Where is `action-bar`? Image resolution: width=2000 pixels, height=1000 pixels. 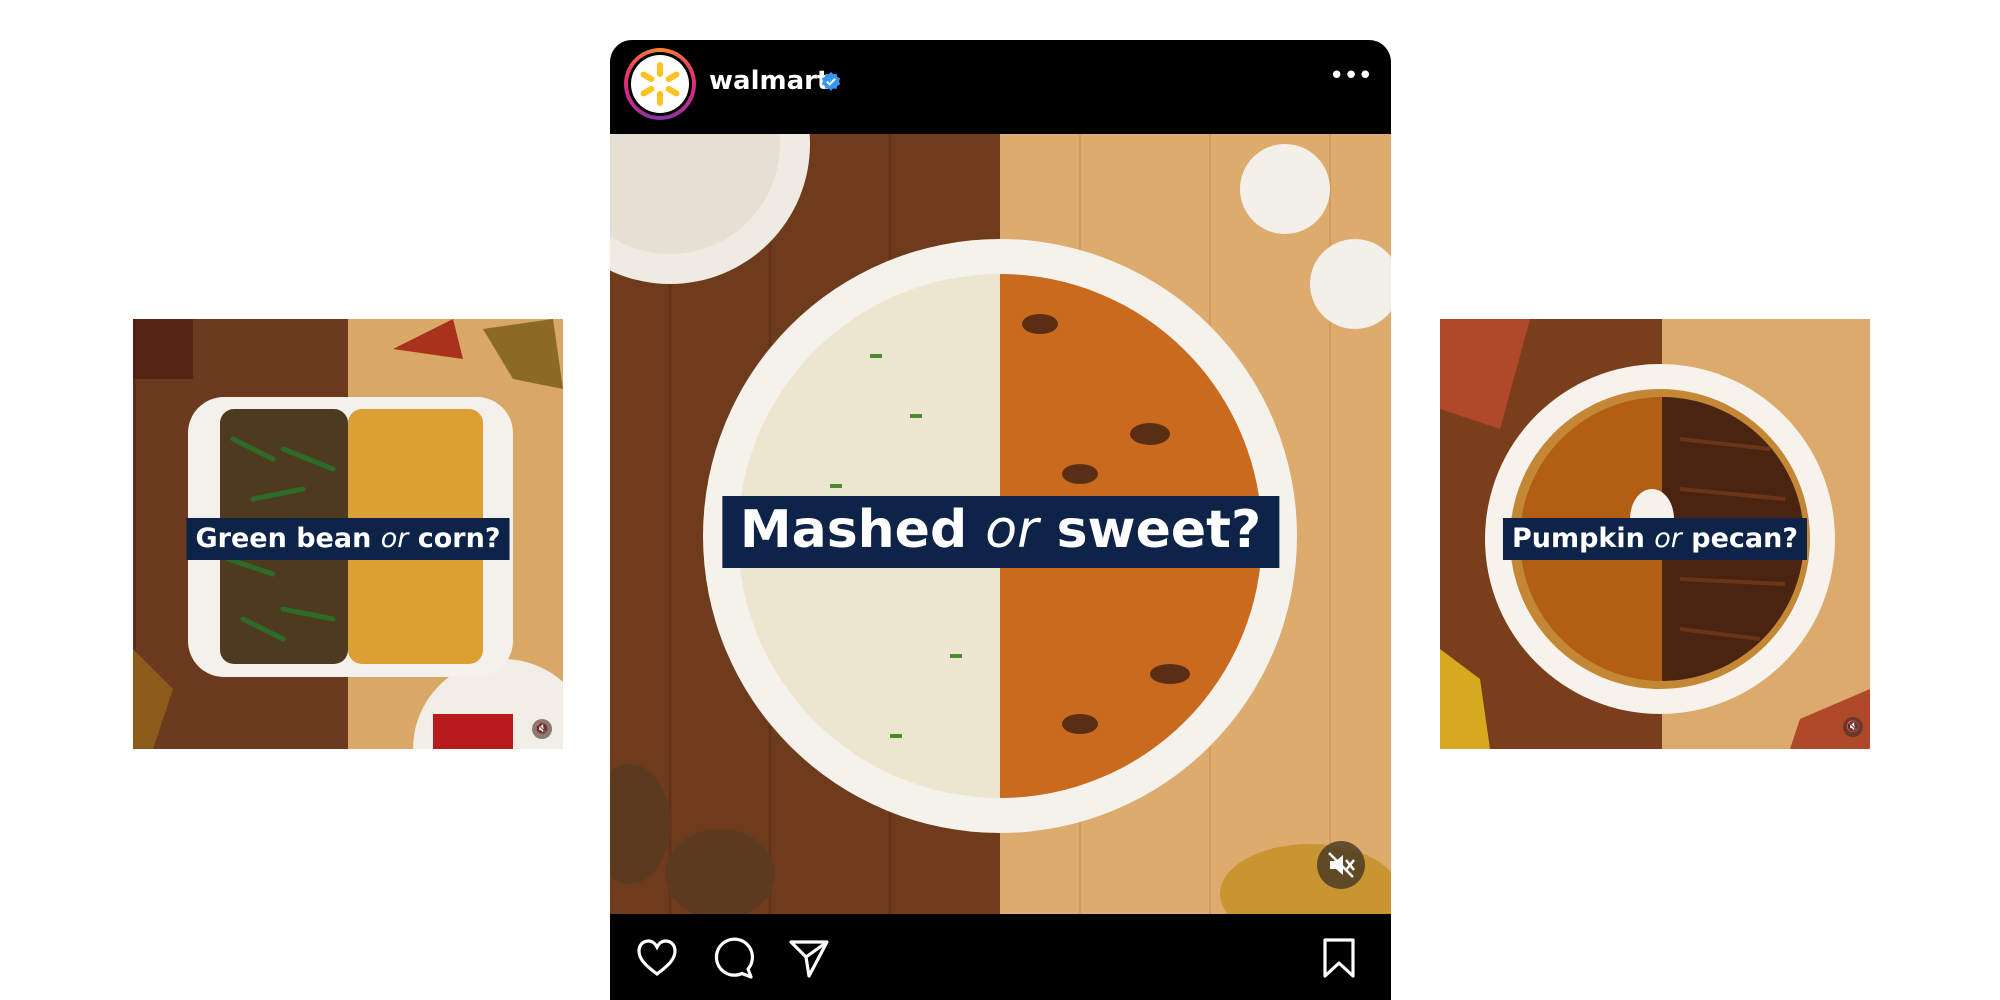
action-bar is located at coordinates (1000, 957).